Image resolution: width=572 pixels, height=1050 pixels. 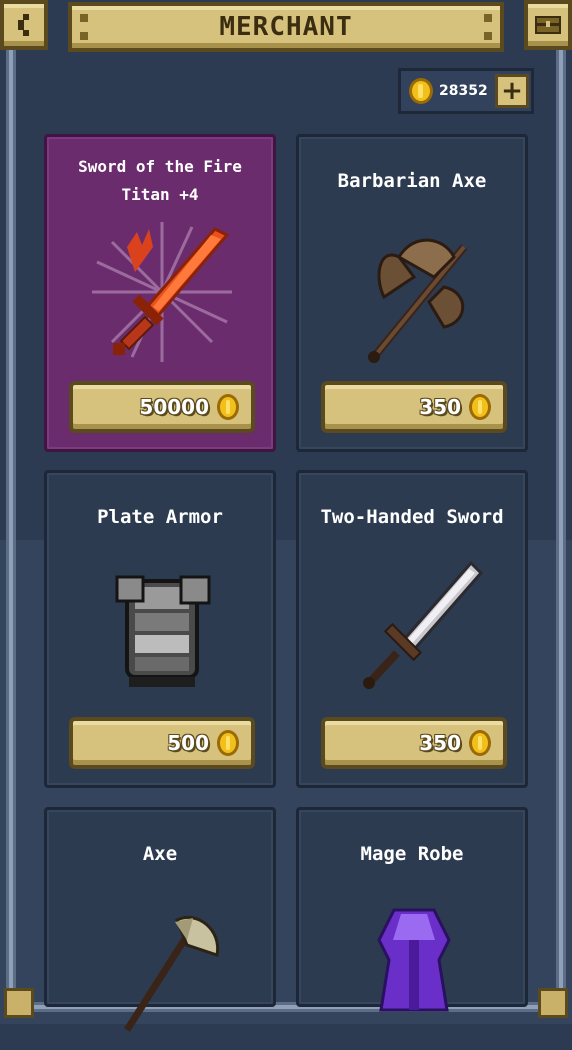 I want to click on item-name: Barbarian Axe, so click(x=412, y=181).